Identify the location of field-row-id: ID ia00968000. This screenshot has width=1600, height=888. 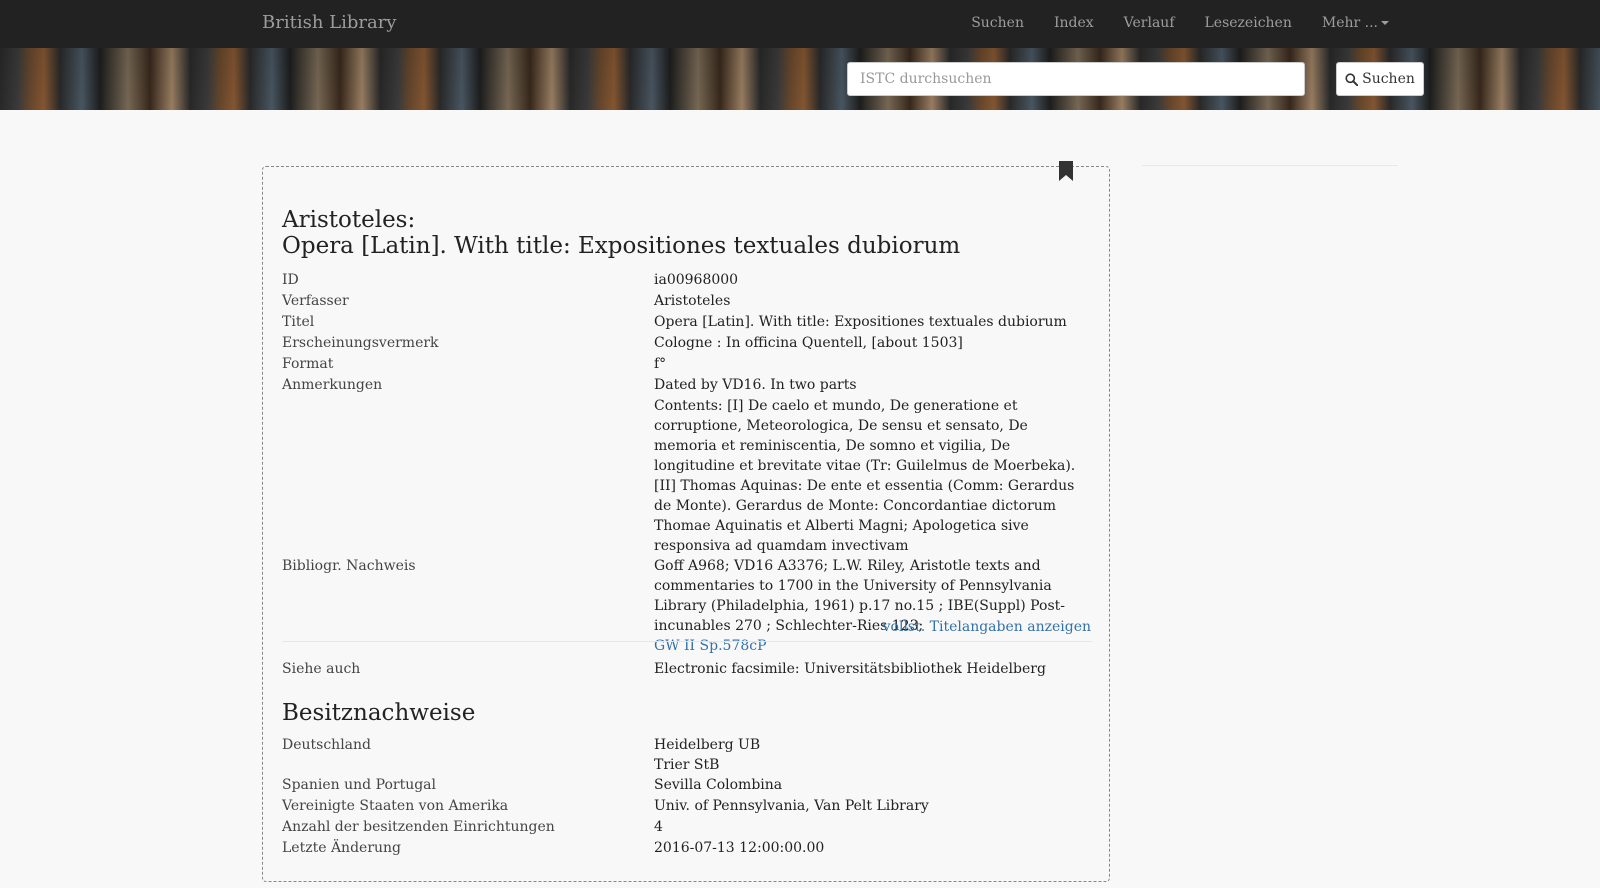
(687, 280).